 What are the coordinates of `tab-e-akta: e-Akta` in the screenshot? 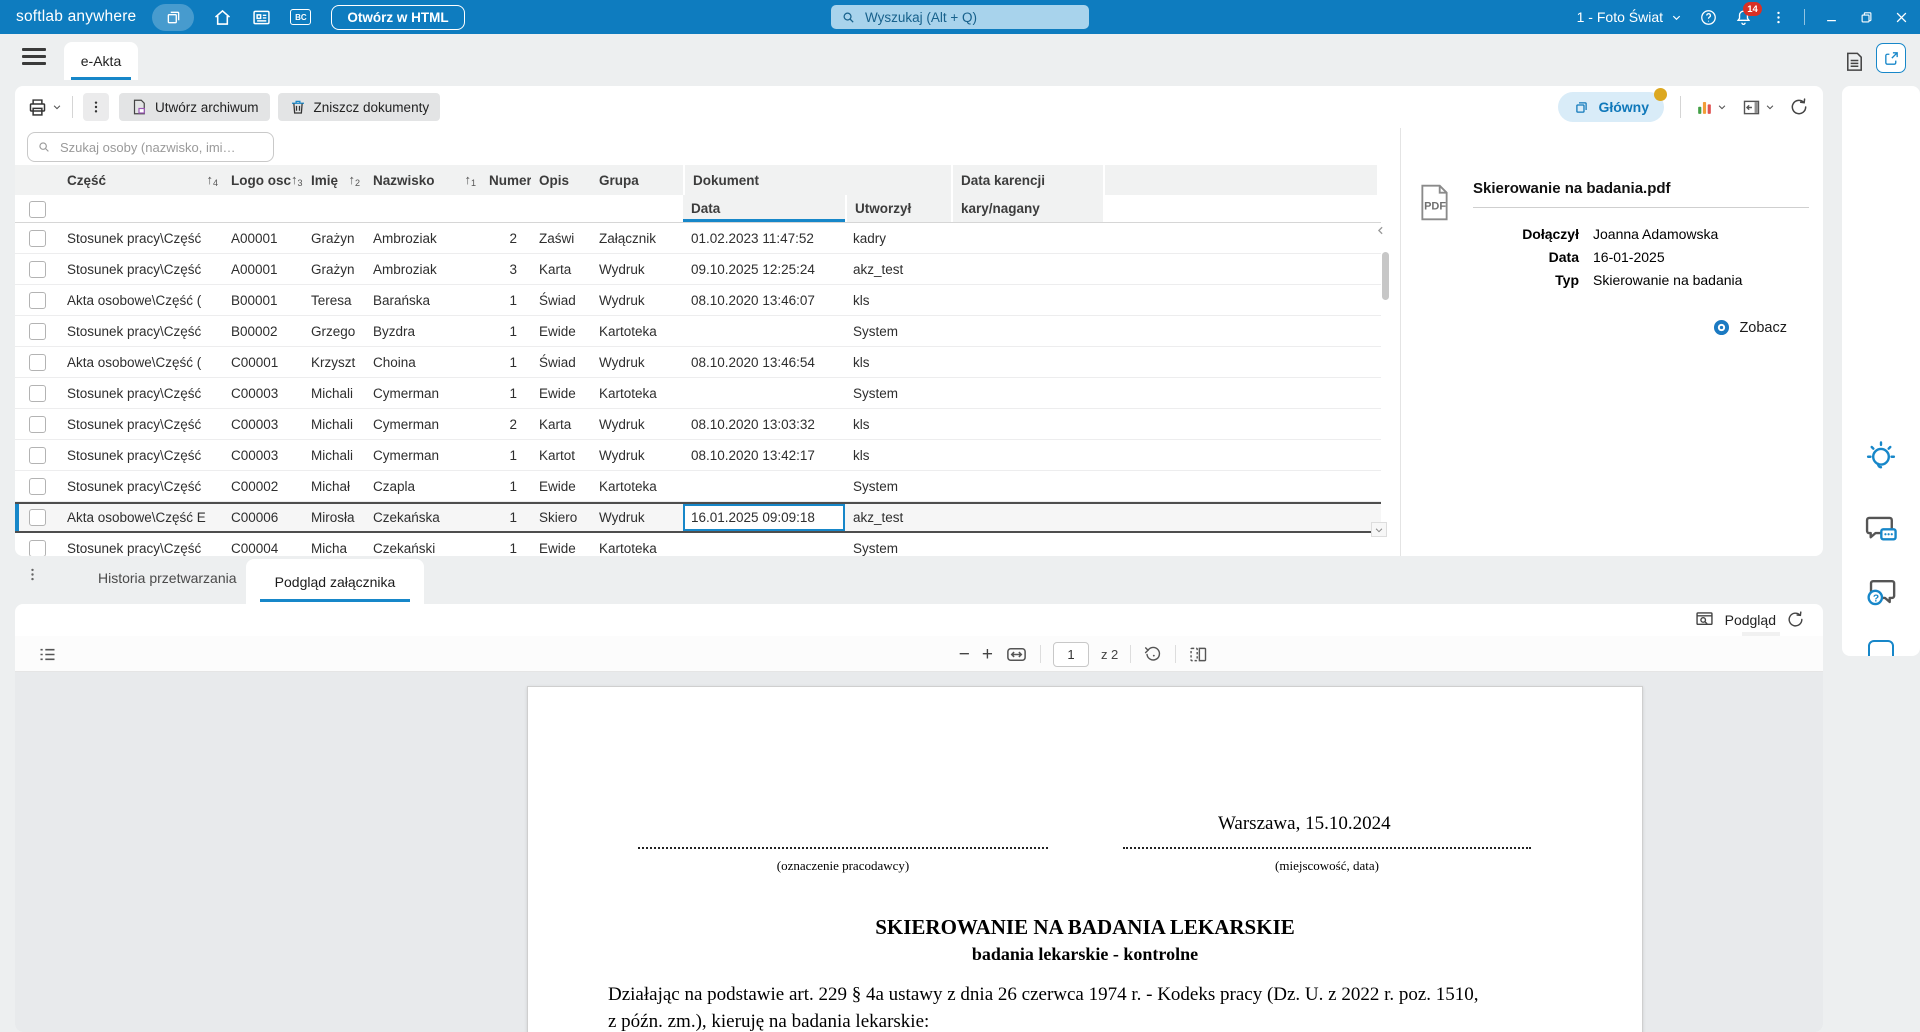 It's located at (101, 61).